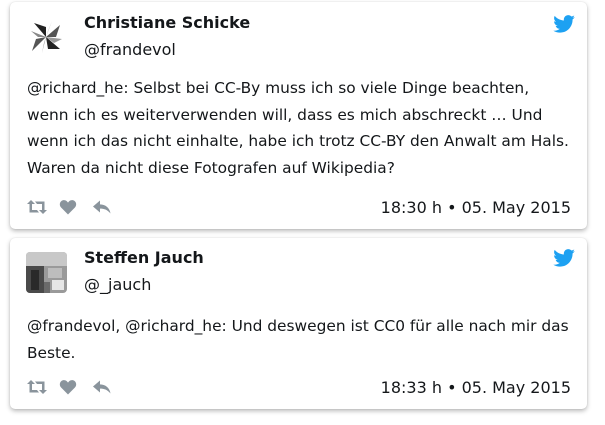 The height and width of the screenshot is (425, 605). I want to click on author-handle: @_jauch, so click(117, 284).